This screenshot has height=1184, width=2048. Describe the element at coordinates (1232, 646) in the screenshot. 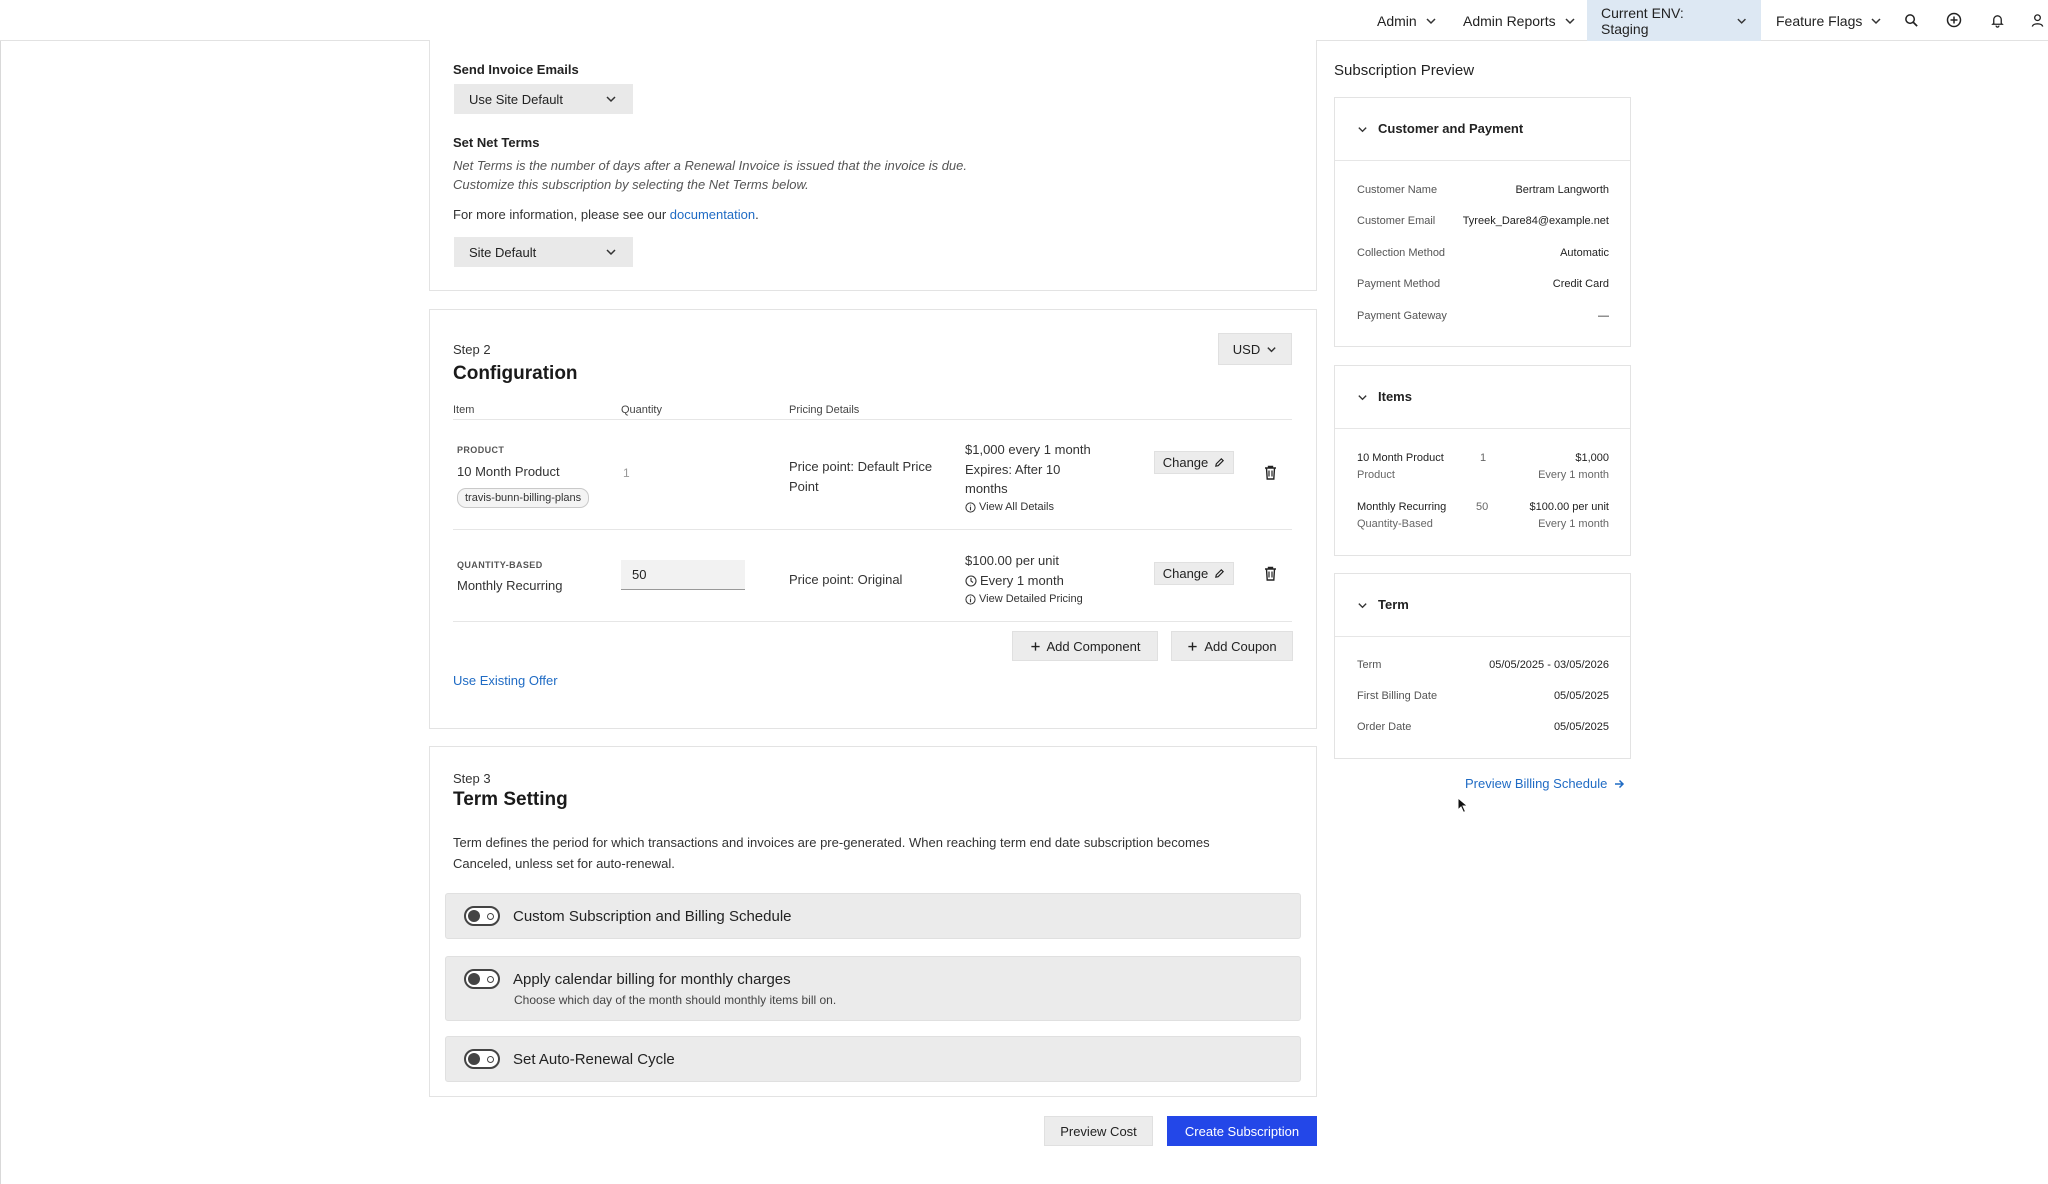

I see `add-coupon-button: Add Coupon` at that location.